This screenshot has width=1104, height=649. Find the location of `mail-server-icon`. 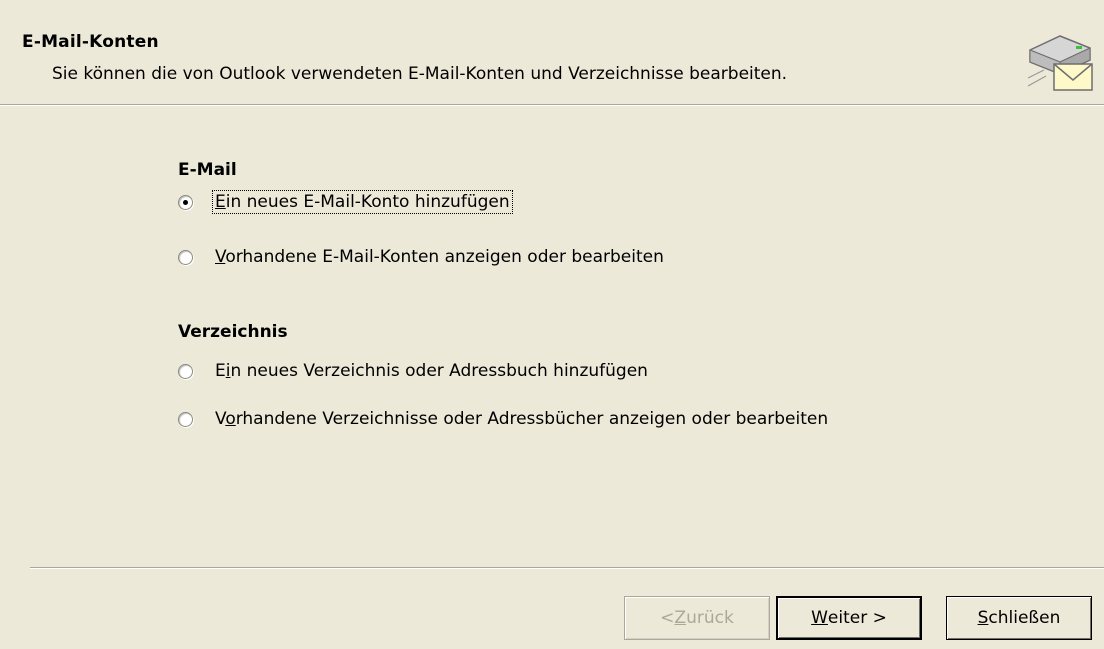

mail-server-icon is located at coordinates (1060, 62).